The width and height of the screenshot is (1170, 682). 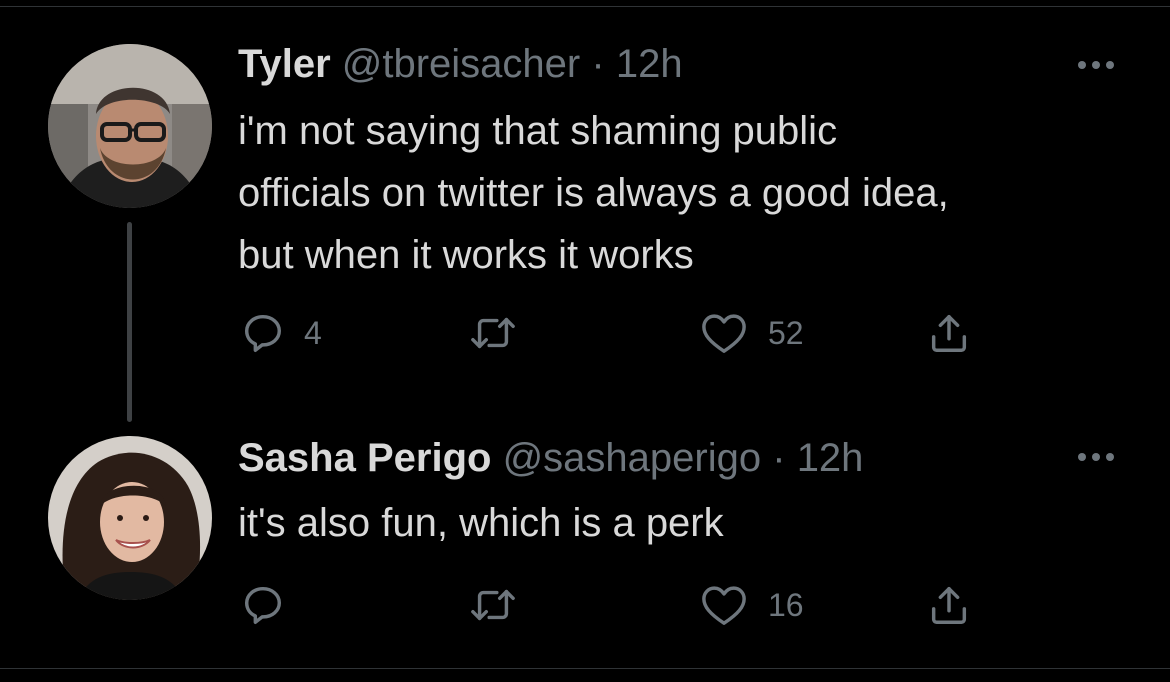 What do you see at coordinates (481, 523) in the screenshot?
I see `tweet-text-line: it's also fun, which is a perk` at bounding box center [481, 523].